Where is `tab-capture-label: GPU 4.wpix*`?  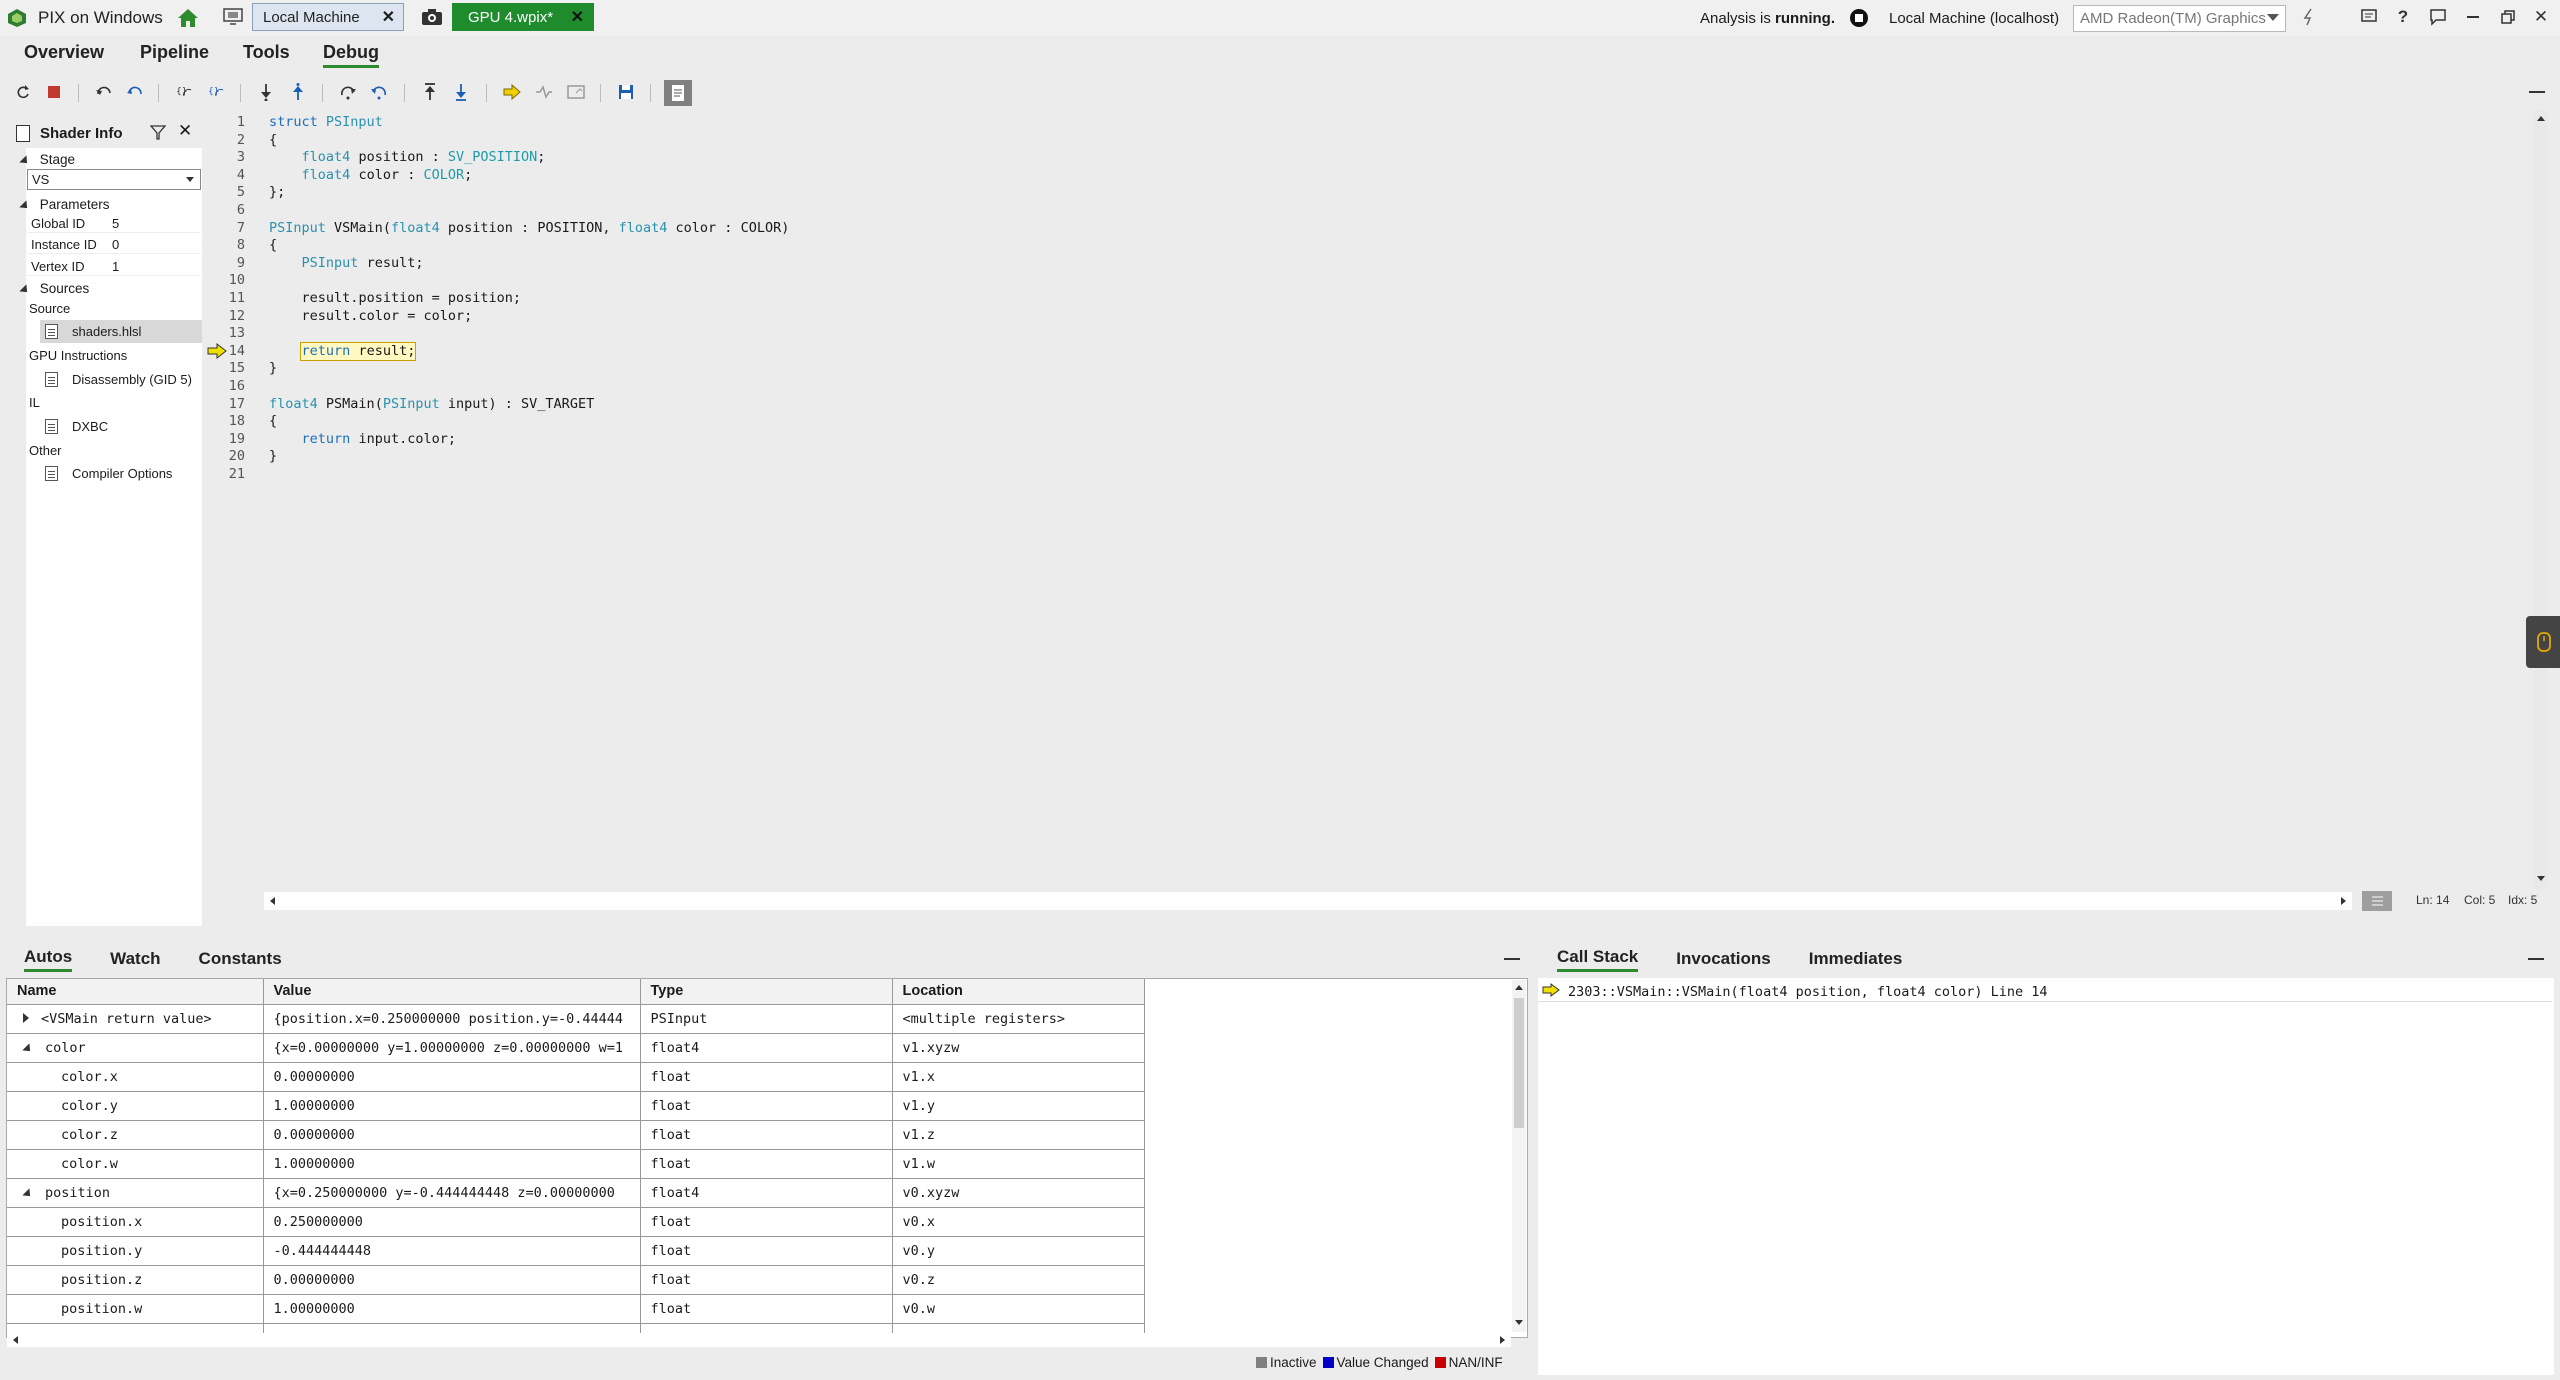
tab-capture-label: GPU 4.wpix* is located at coordinates (511, 17).